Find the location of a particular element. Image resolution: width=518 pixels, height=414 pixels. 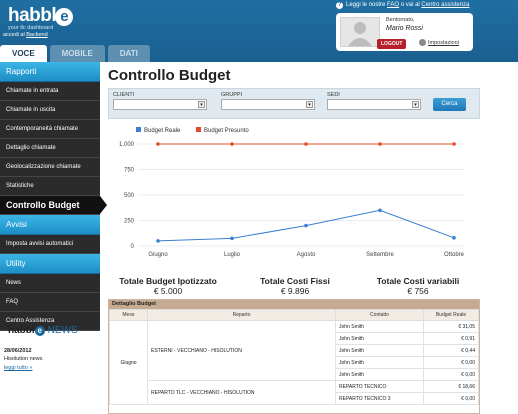

logo: habbl e is located at coordinates (41, 16).